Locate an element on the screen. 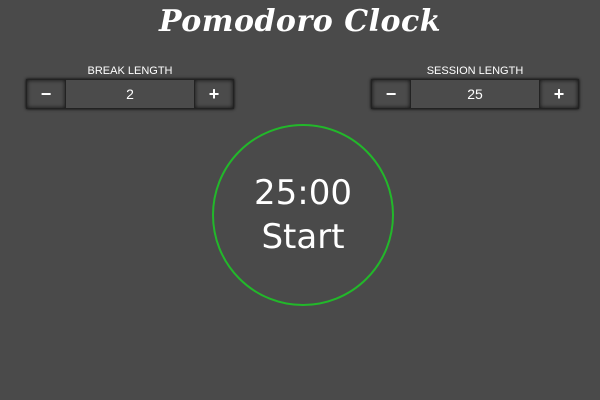 The height and width of the screenshot is (400, 600). session-length-control: SESSION LENGTH − 25 + is located at coordinates (475, 86).